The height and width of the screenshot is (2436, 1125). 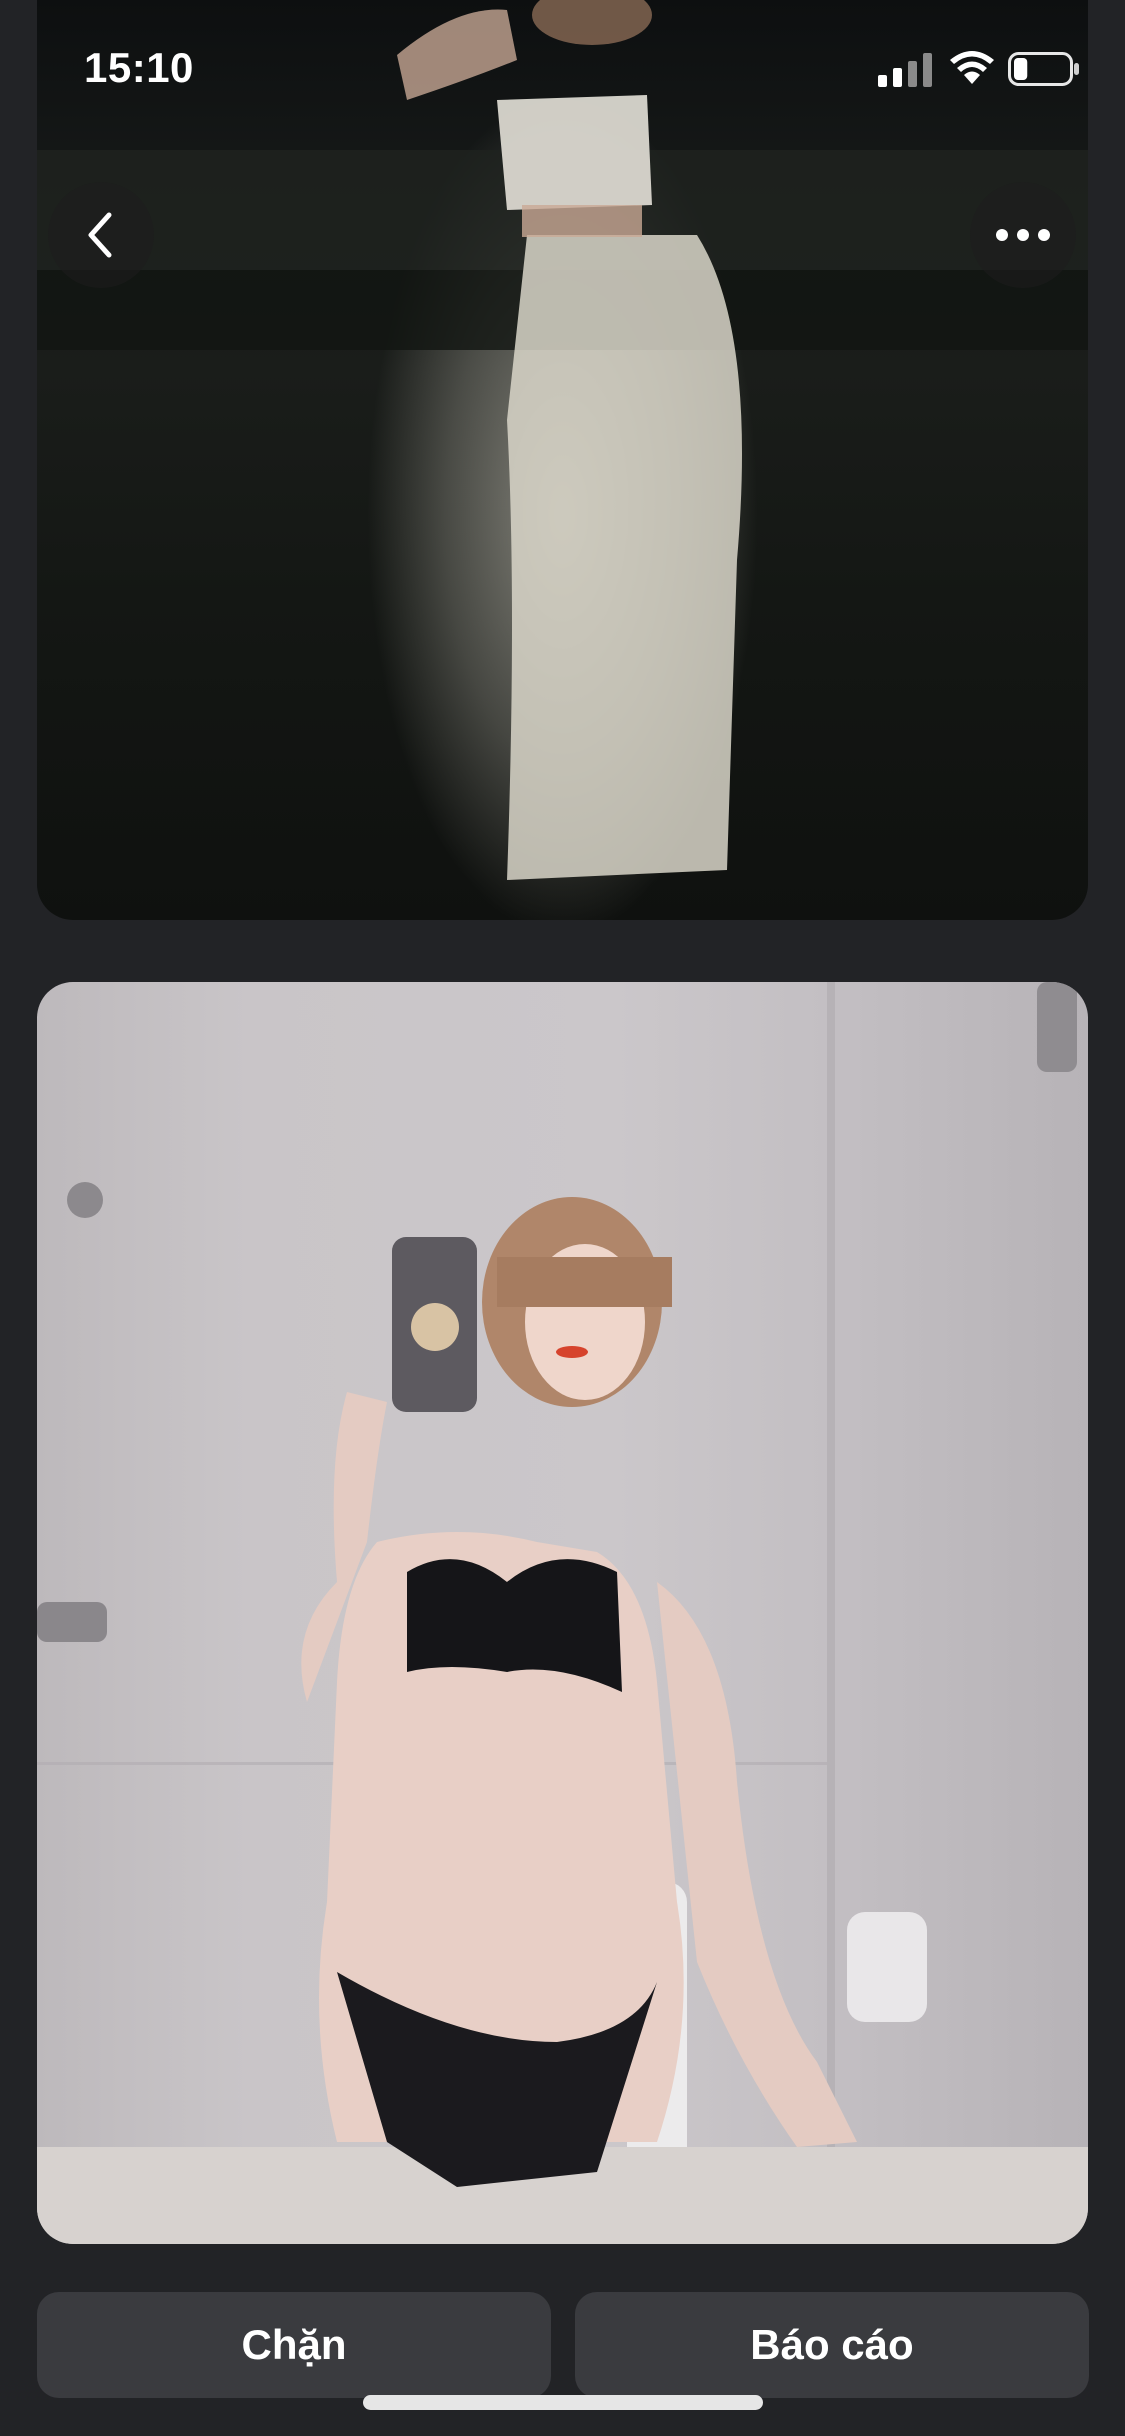 I want to click on chevron-left-icon, so click(x=100, y=235).